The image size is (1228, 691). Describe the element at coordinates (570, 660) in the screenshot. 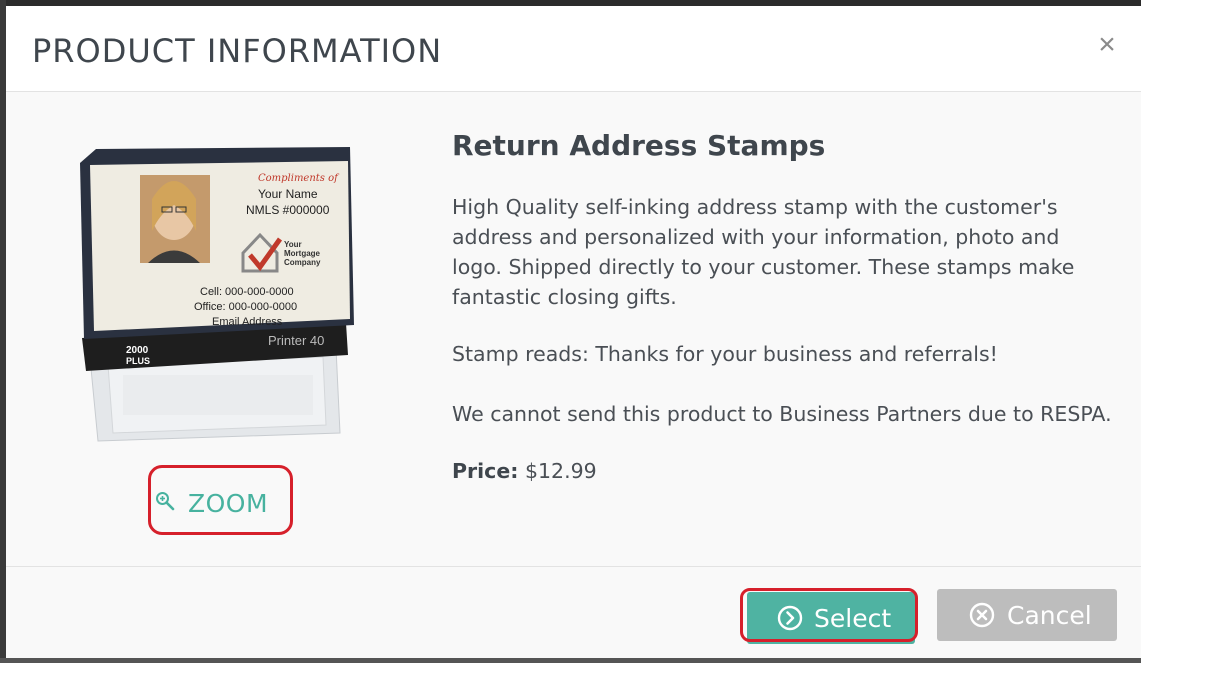

I see `backdrop-bottom` at that location.